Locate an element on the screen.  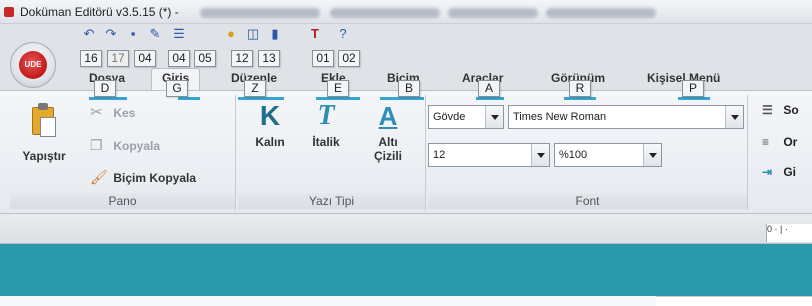
italic-label: İtalik is located at coordinates (326, 142).